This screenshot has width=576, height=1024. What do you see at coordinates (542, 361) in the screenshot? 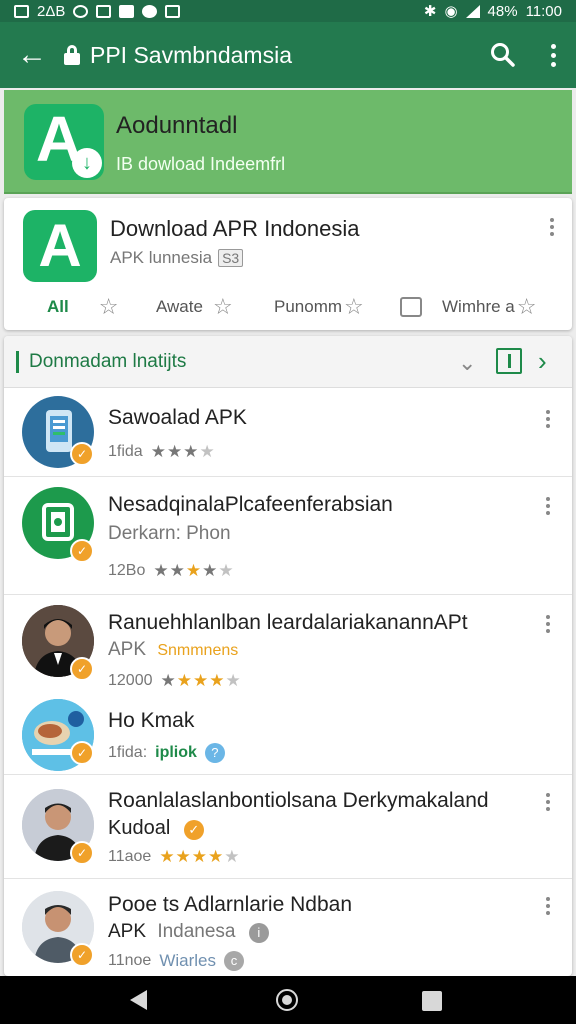
I see `chevron-right-icon: ›` at bounding box center [542, 361].